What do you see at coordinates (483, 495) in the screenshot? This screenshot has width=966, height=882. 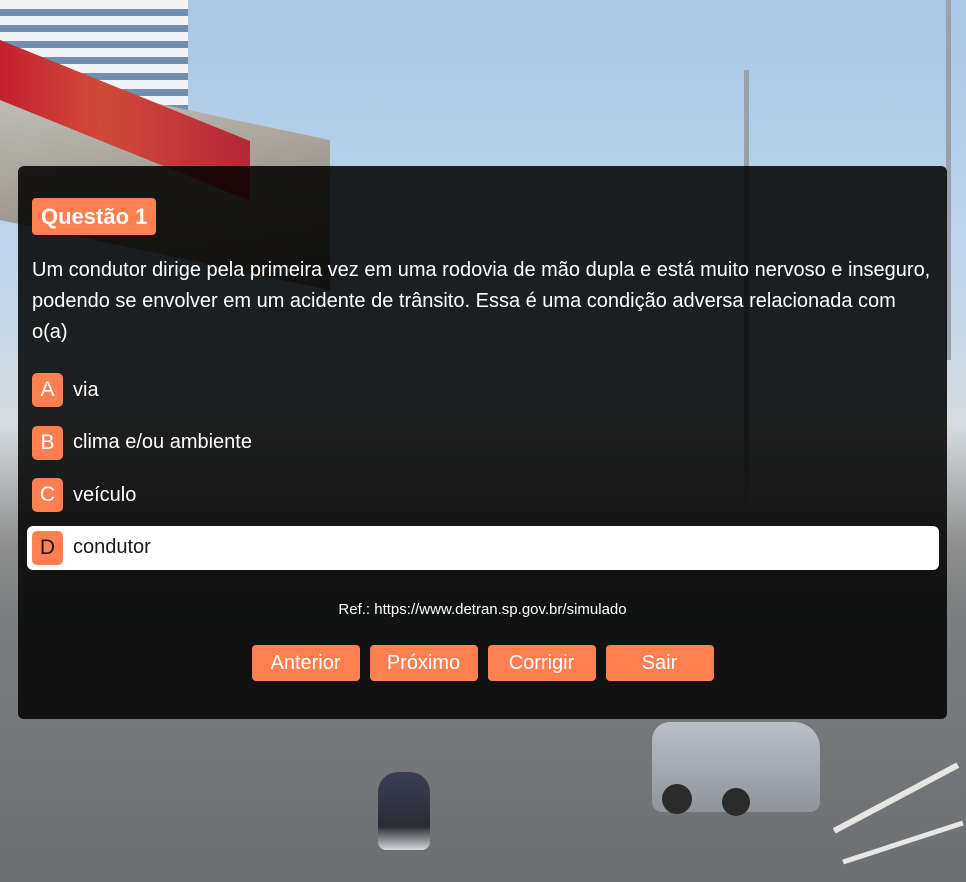 I see `answer-option-c: C veículo` at bounding box center [483, 495].